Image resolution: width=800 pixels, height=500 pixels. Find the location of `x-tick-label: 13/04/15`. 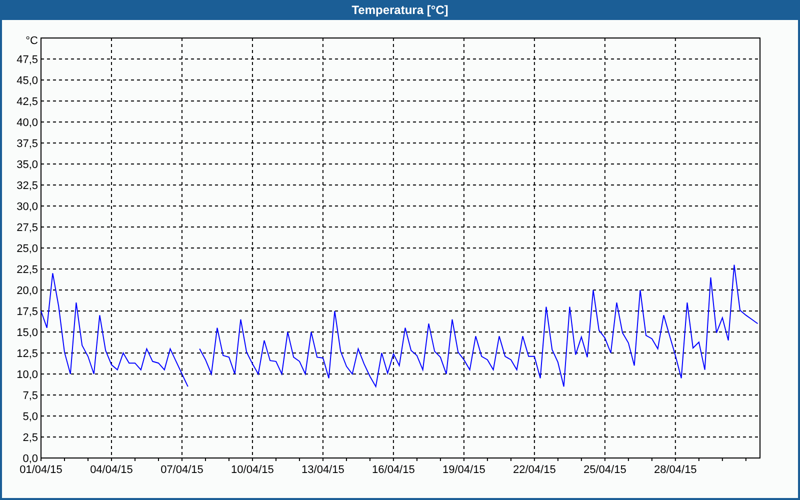

x-tick-label: 13/04/15 is located at coordinates (323, 470).